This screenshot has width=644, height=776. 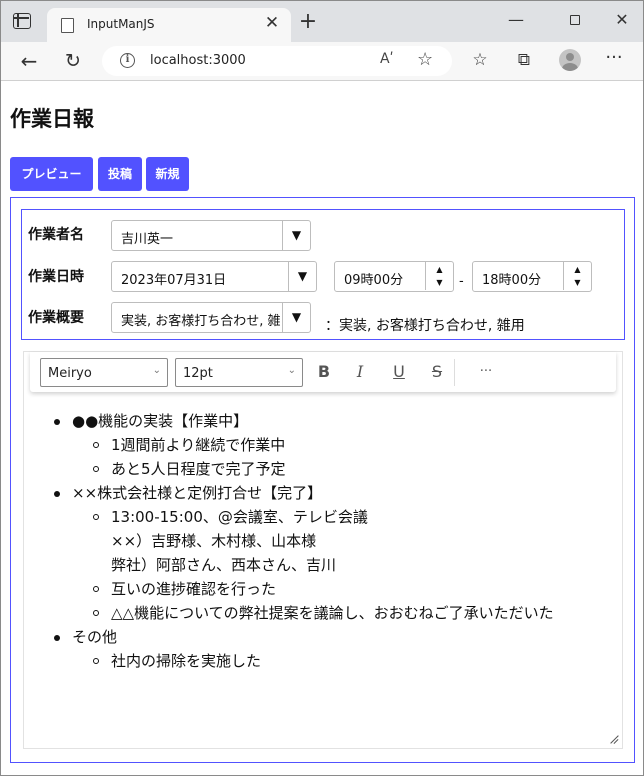 What do you see at coordinates (147, 237) in the screenshot?
I see `worker-value: 吉川英一` at bounding box center [147, 237].